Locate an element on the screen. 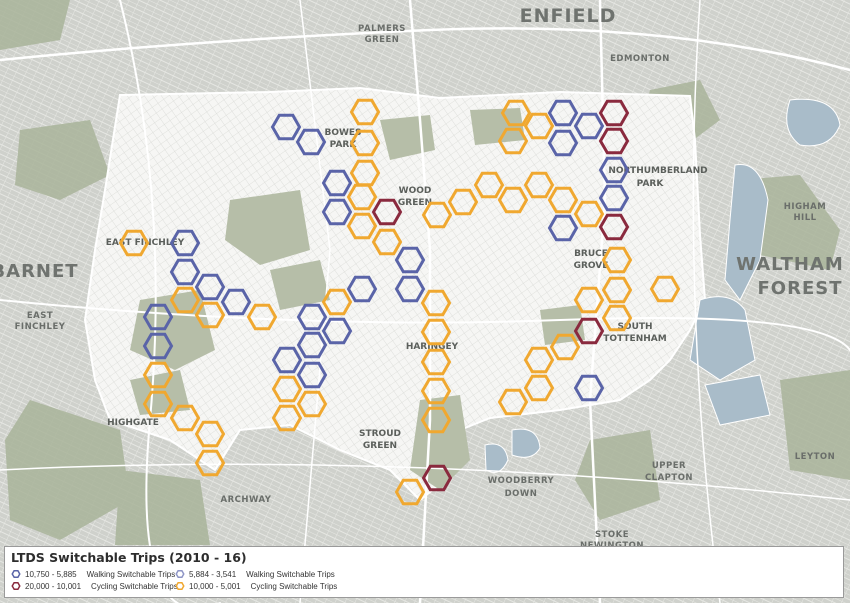  label-bruce-grove-2: GROVE is located at coordinates (591, 266).